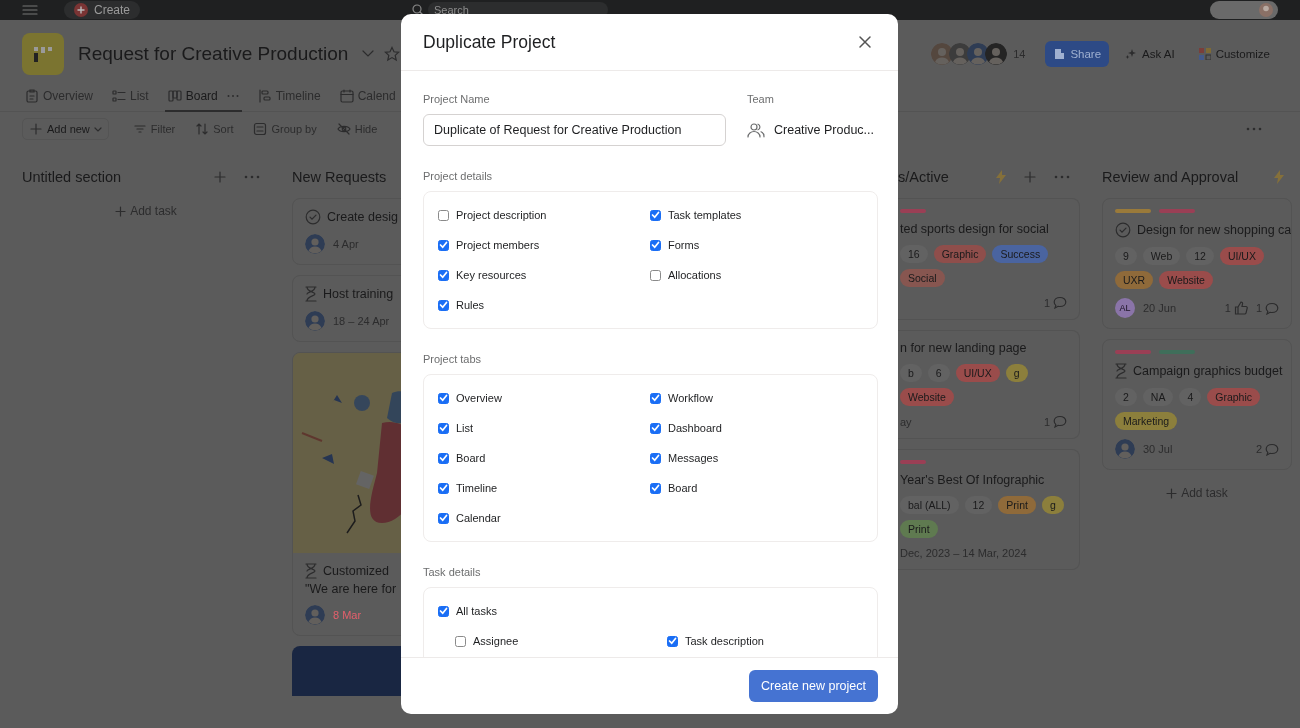  I want to click on checkbox-label: Workflow, so click(691, 398).